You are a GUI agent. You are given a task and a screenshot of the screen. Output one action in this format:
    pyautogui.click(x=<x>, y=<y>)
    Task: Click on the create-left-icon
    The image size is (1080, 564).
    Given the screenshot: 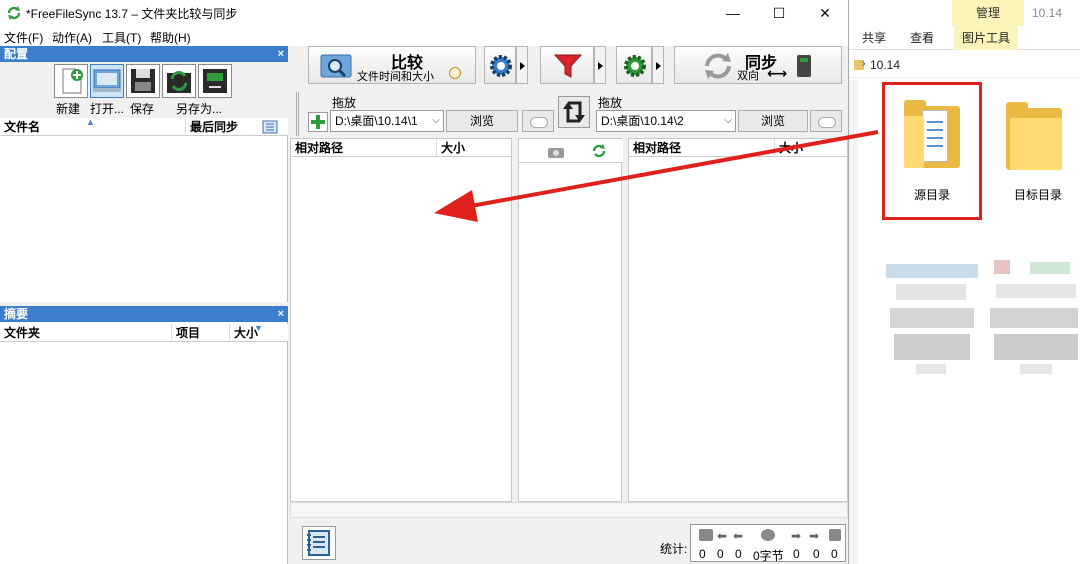 What is the action you would take?
    pyautogui.click(x=706, y=535)
    